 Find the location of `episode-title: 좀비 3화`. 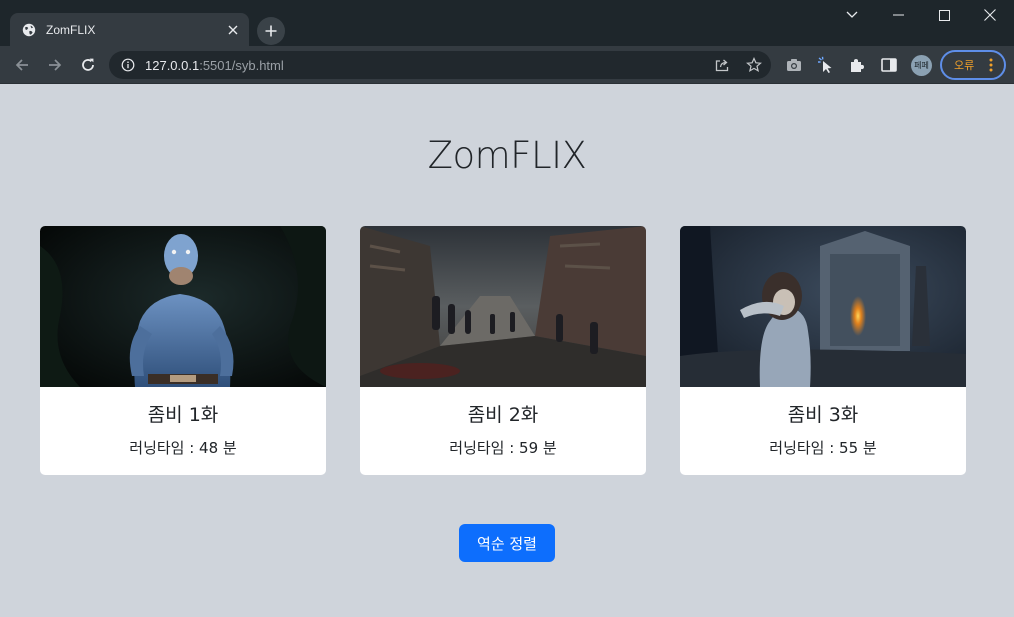

episode-title: 좀비 3화 is located at coordinates (823, 415).